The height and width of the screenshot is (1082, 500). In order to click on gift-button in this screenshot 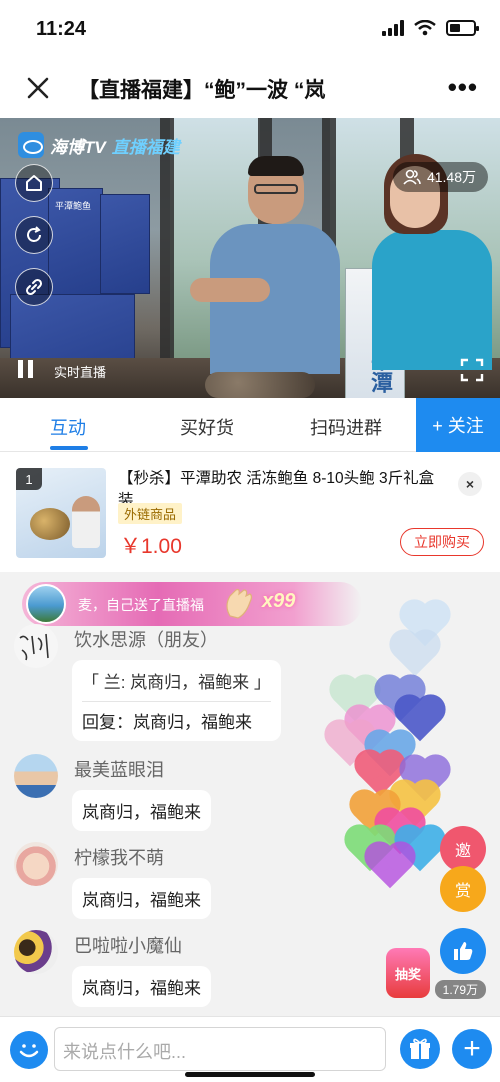, I will do `click(420, 1049)`.